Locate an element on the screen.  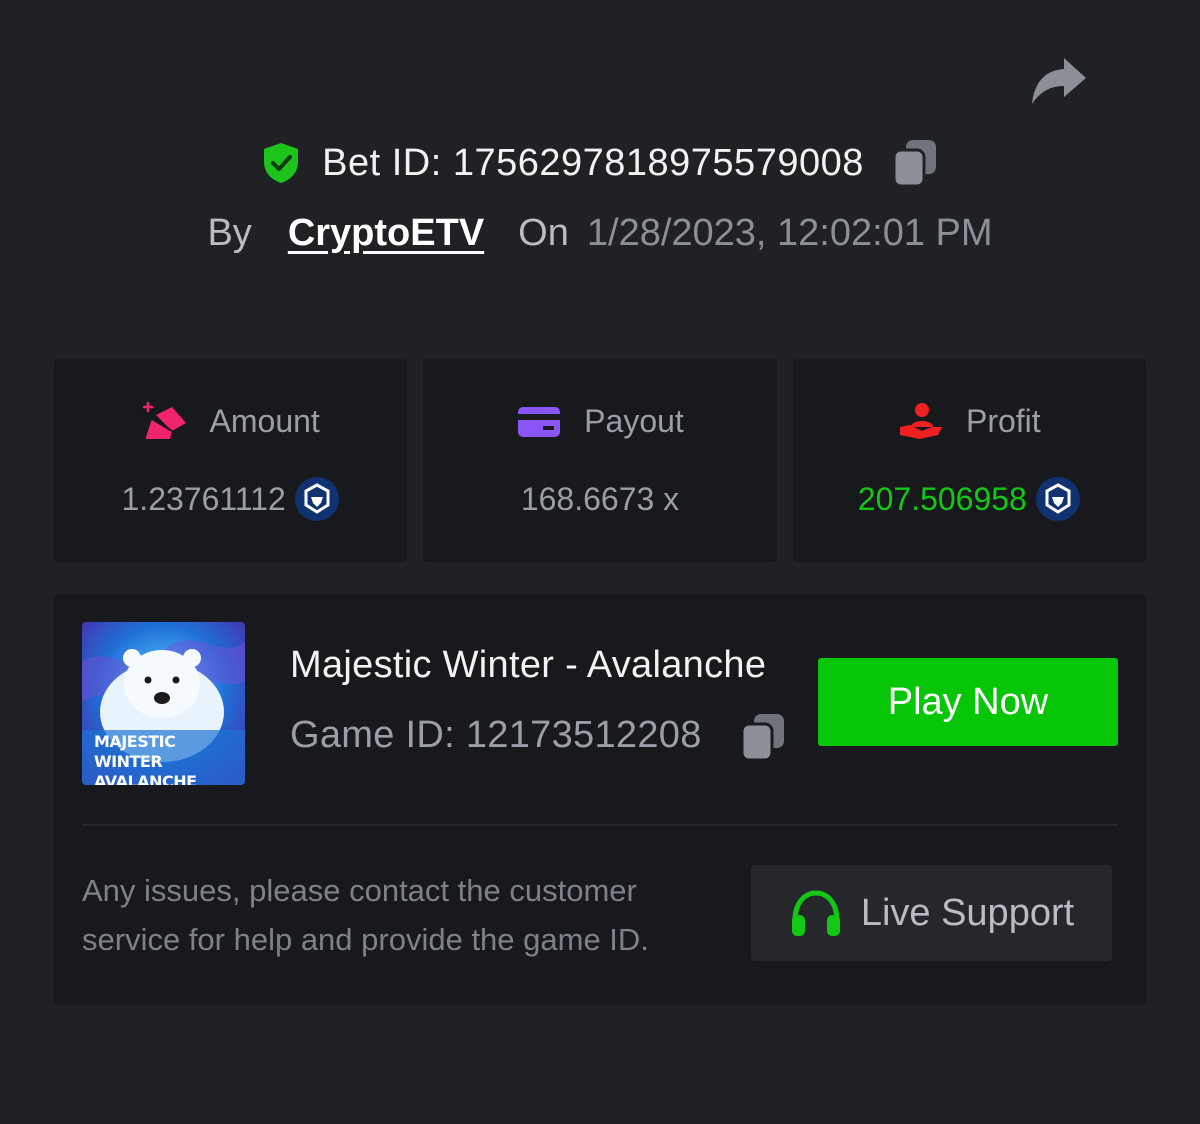
hand-user-icon is located at coordinates (920, 421).